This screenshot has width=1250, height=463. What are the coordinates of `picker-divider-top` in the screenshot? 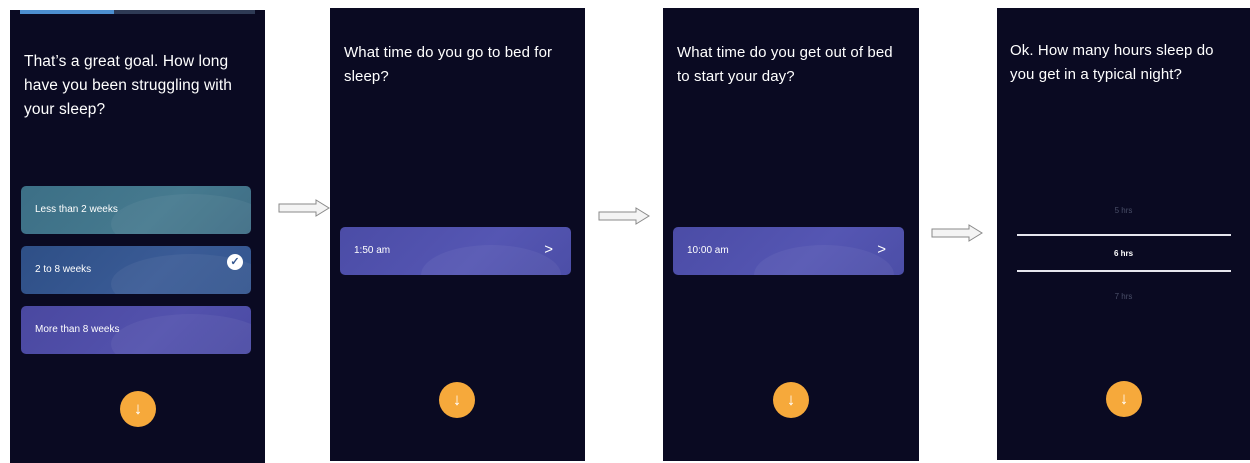 It's located at (1124, 235).